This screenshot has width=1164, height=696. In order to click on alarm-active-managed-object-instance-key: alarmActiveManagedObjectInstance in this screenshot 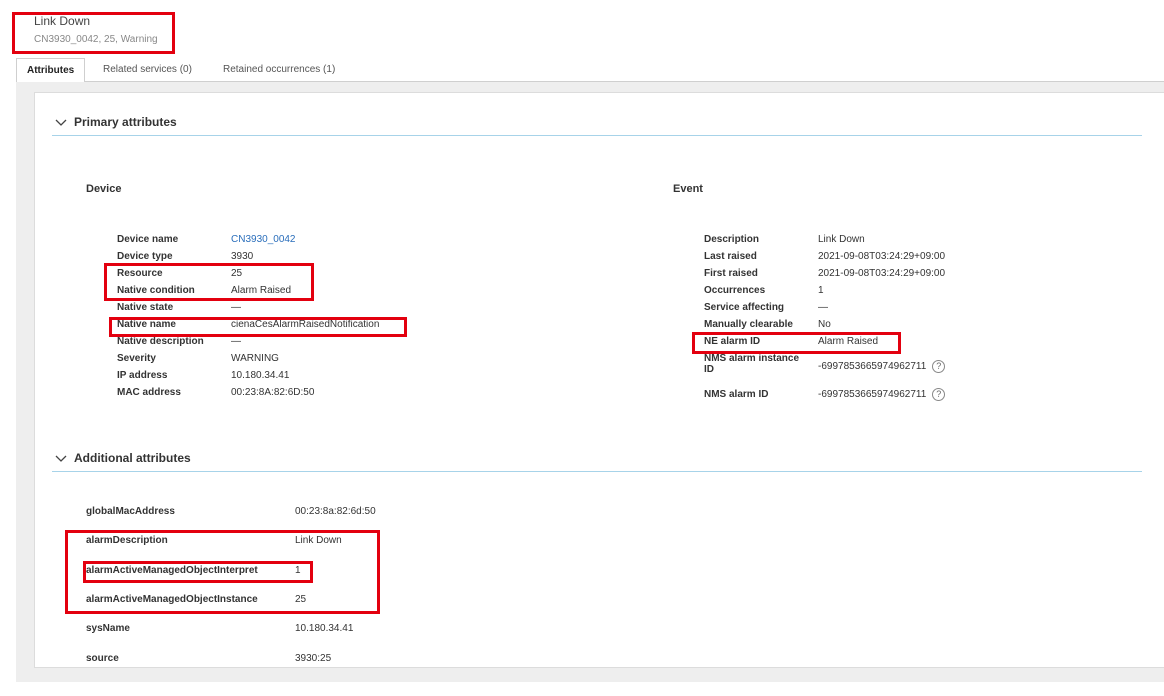, I will do `click(172, 599)`.